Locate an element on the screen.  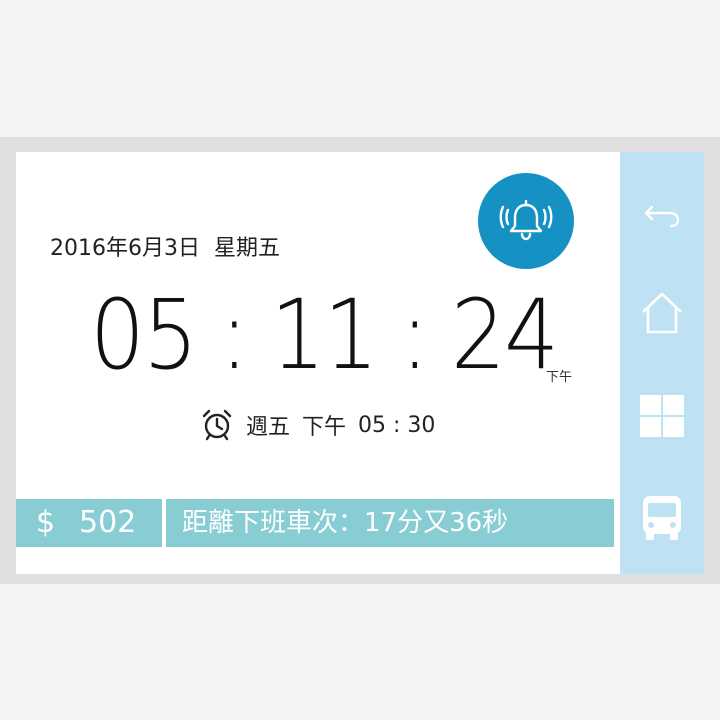
windows-grid-icon is located at coordinates (662, 416).